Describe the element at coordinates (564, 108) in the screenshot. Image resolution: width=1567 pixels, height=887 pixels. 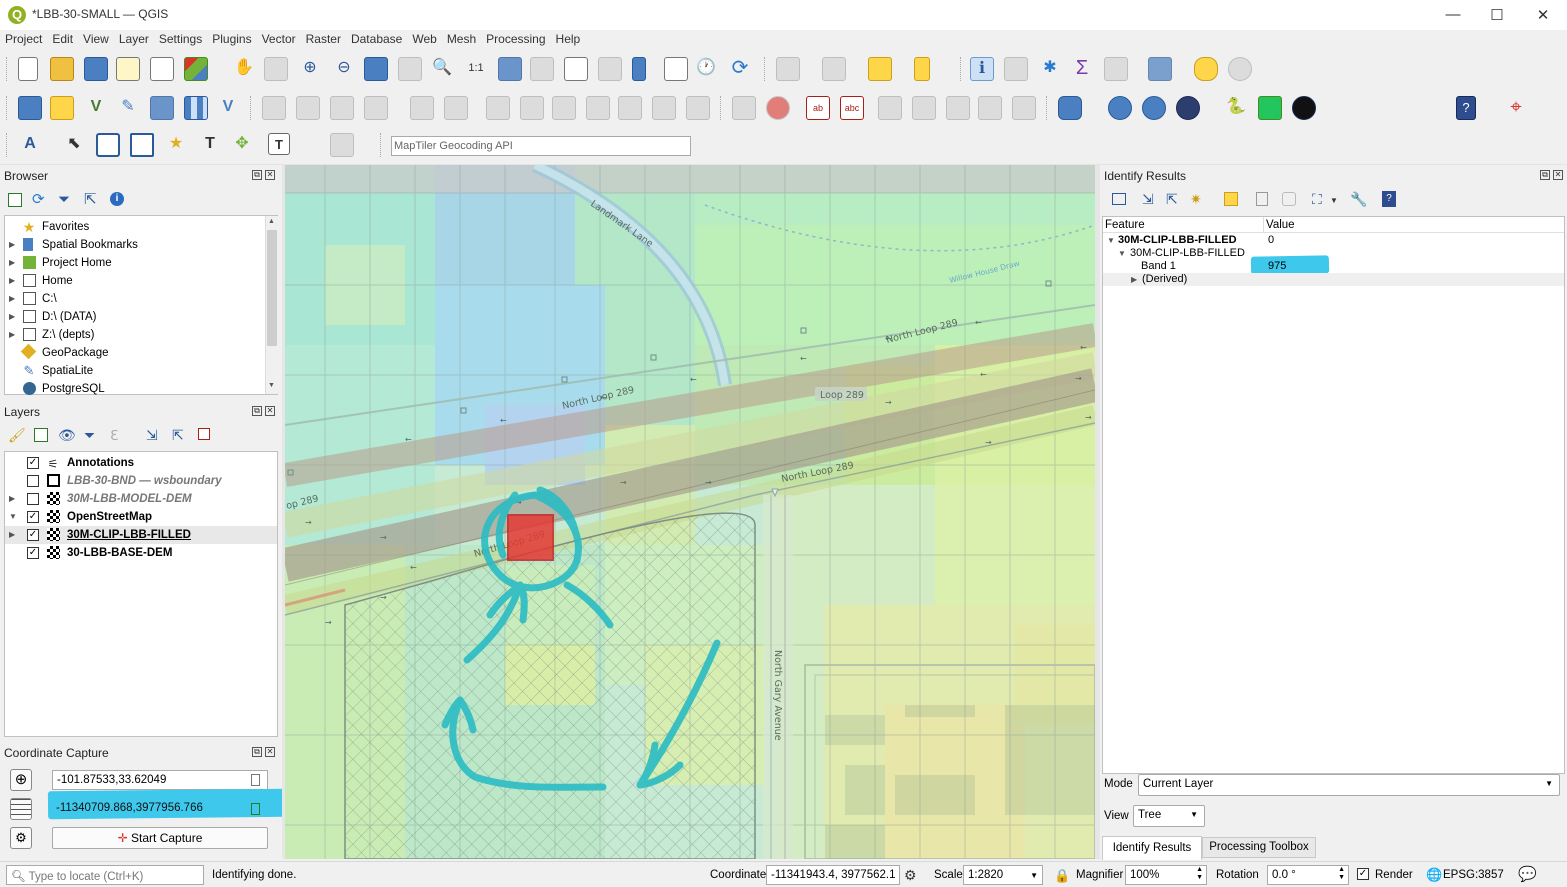
I see `copy-features-icon` at that location.